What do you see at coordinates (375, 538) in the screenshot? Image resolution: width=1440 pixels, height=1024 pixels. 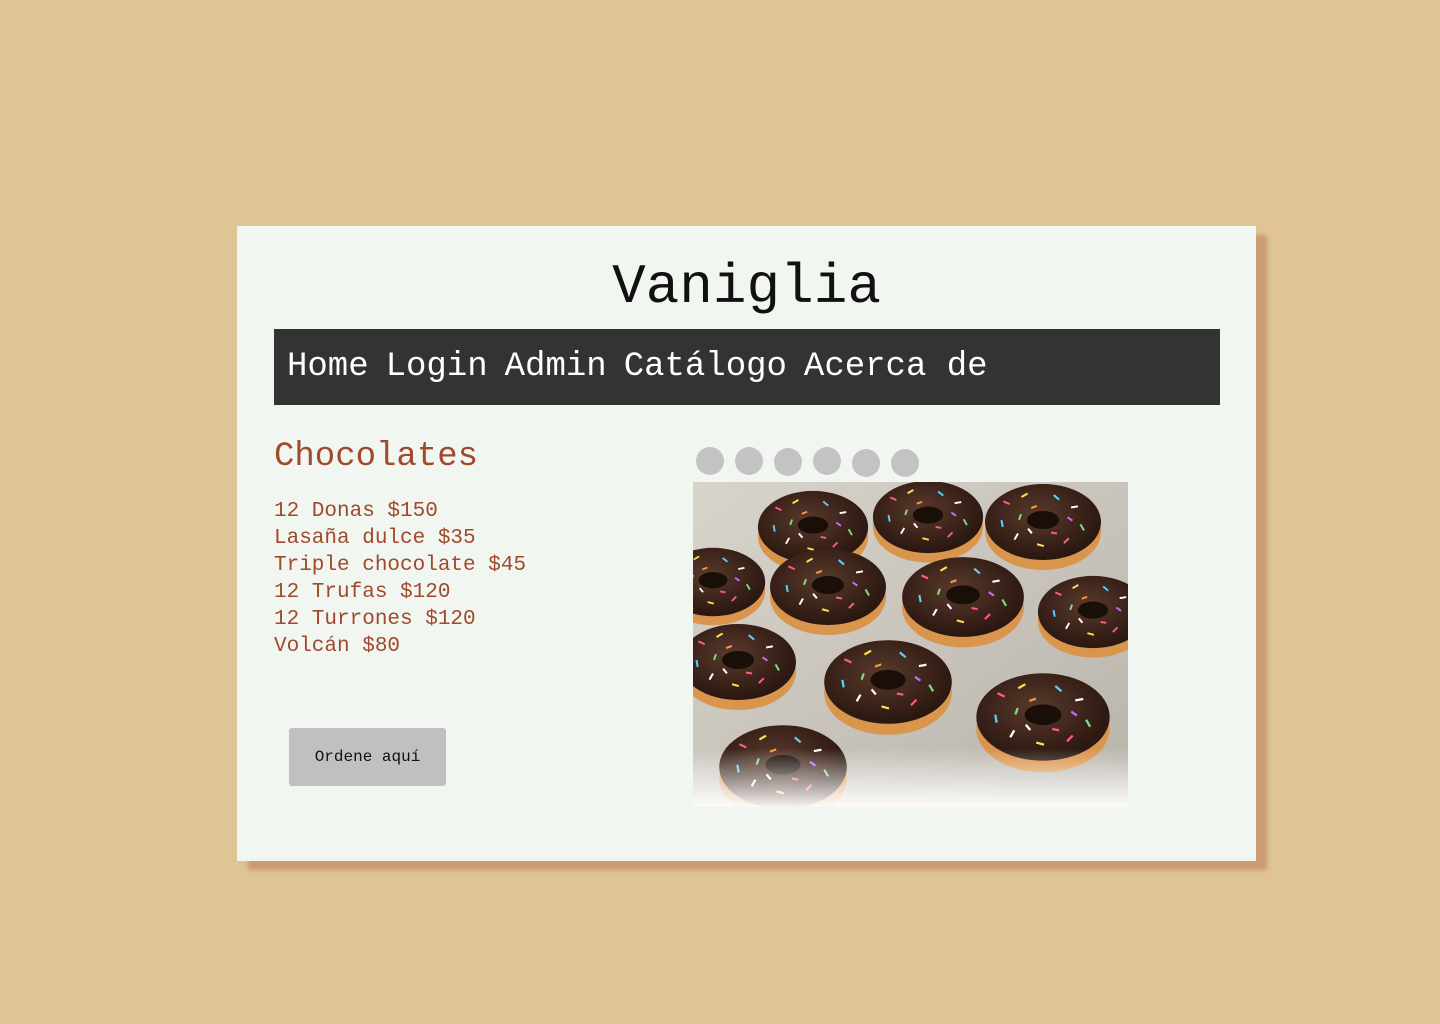 I see `product-item: Lasaña dulce $35` at bounding box center [375, 538].